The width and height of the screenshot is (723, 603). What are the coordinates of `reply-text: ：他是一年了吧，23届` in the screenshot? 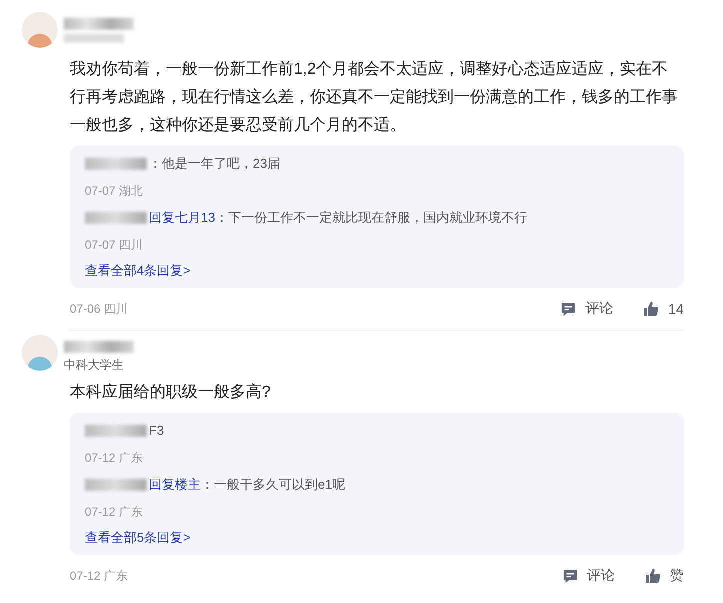 It's located at (214, 164).